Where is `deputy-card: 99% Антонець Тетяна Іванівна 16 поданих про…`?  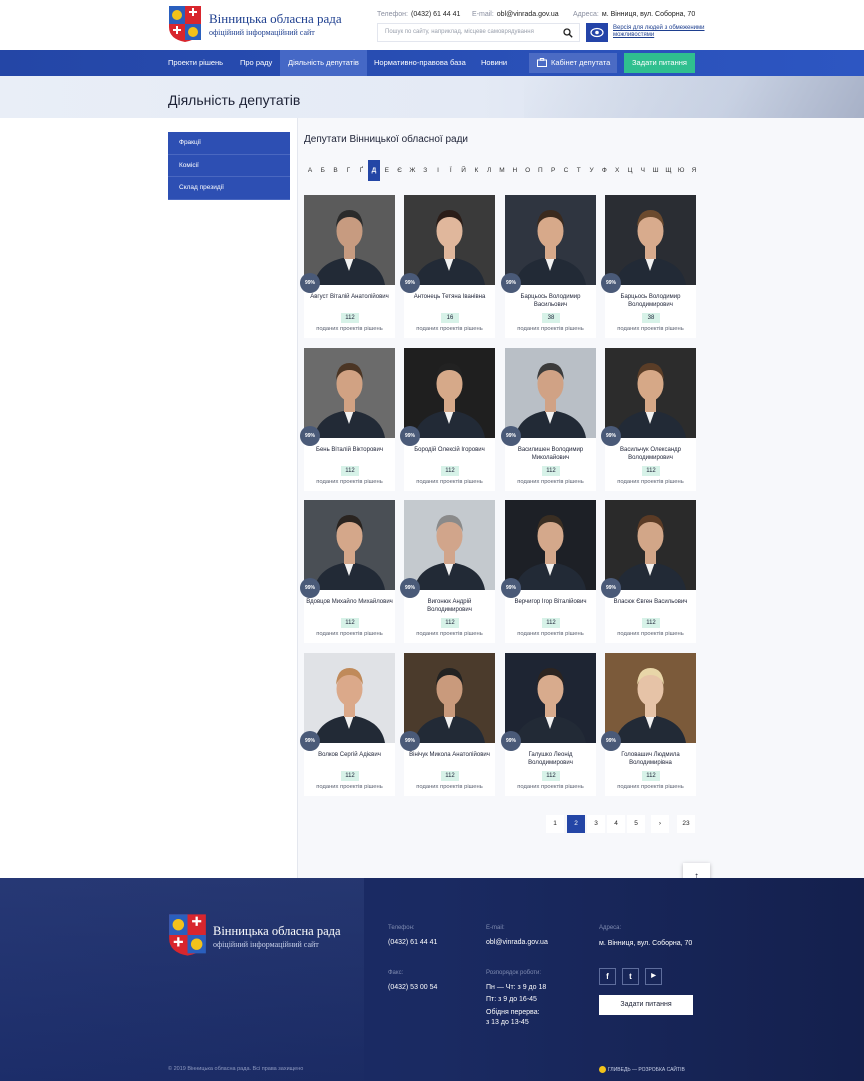 deputy-card: 99% Антонець Тетяна Іванівна 16 поданих про… is located at coordinates (447, 266).